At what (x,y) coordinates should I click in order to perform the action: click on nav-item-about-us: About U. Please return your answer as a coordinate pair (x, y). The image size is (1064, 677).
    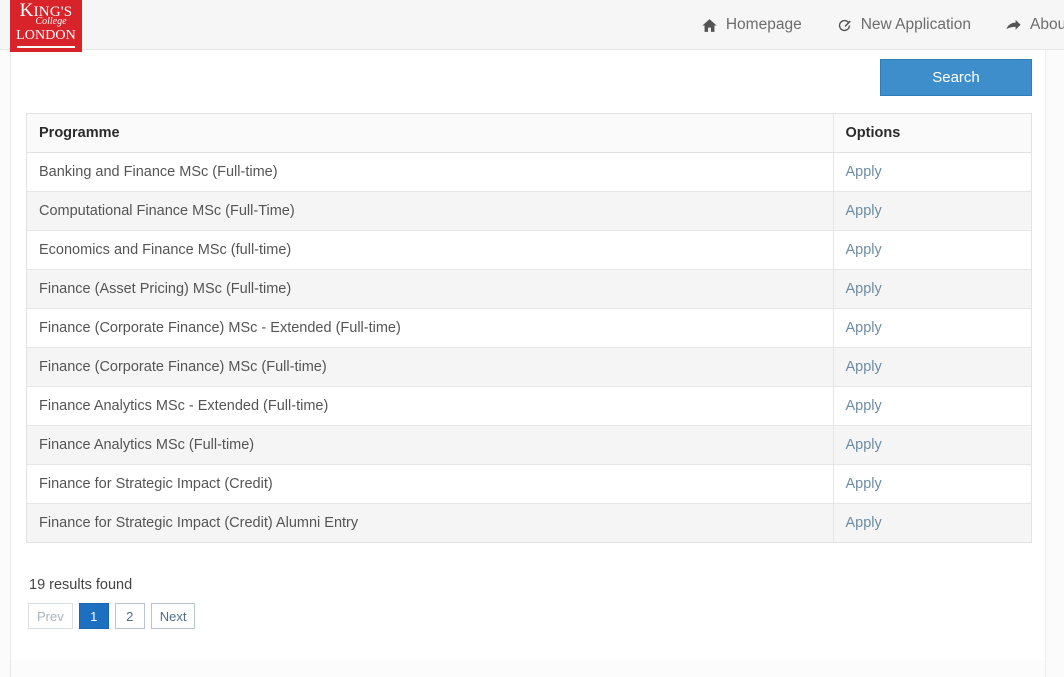
    Looking at the image, I should click on (1034, 25).